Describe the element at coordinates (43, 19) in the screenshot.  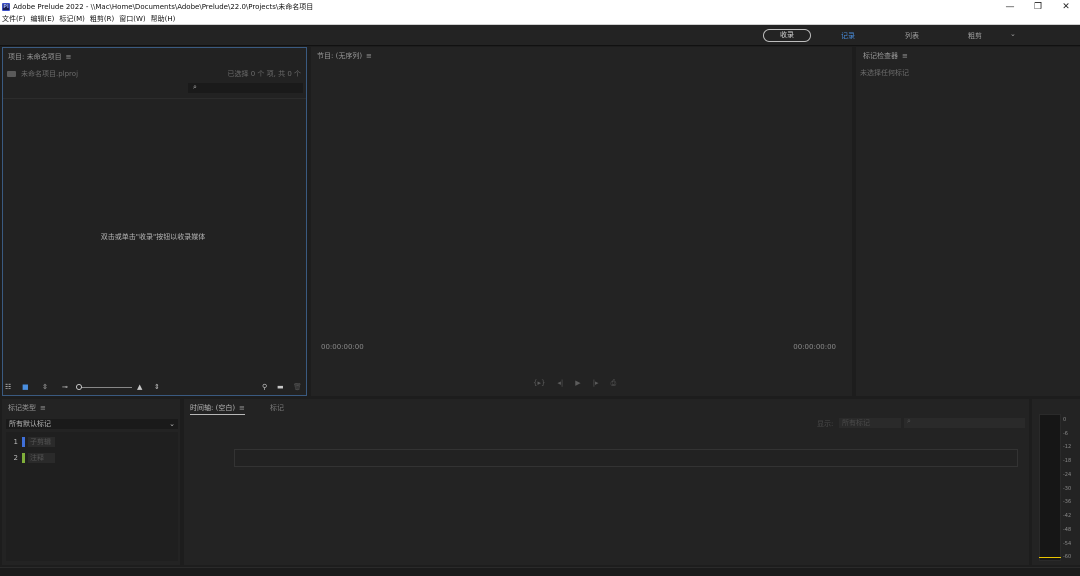
I see `menu-edit: 编辑(E)` at that location.